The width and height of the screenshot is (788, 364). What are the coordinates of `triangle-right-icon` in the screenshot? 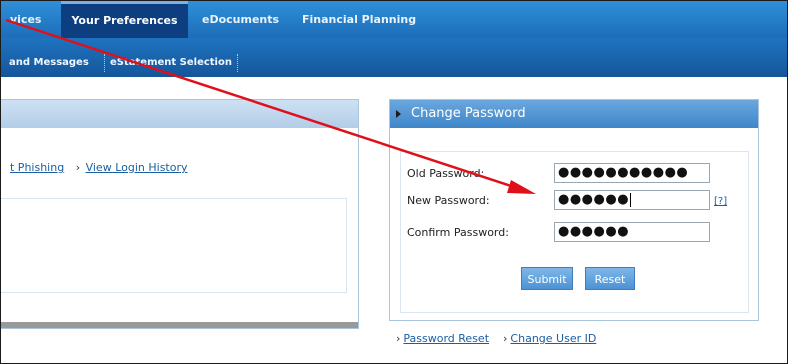 It's located at (398, 114).